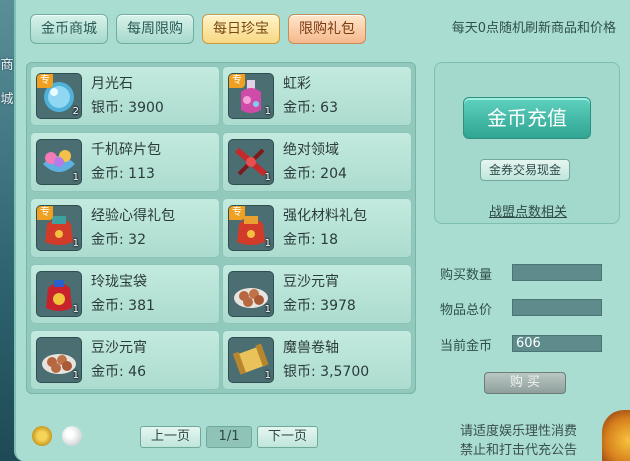 The image size is (630, 461). I want to click on item-price: 金币: 3978, so click(319, 306).